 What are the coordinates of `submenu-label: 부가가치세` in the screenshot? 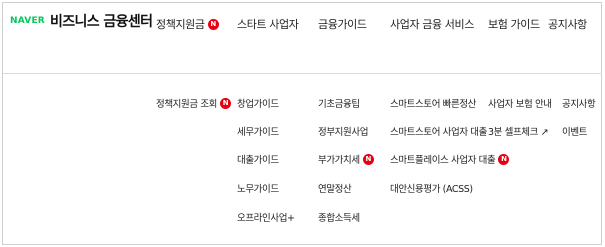 It's located at (339, 160).